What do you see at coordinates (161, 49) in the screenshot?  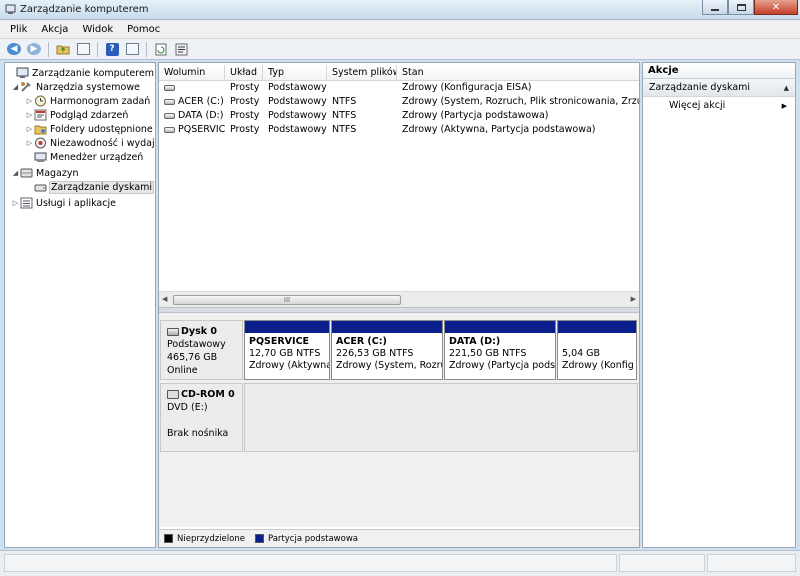 I see `refresh-button` at bounding box center [161, 49].